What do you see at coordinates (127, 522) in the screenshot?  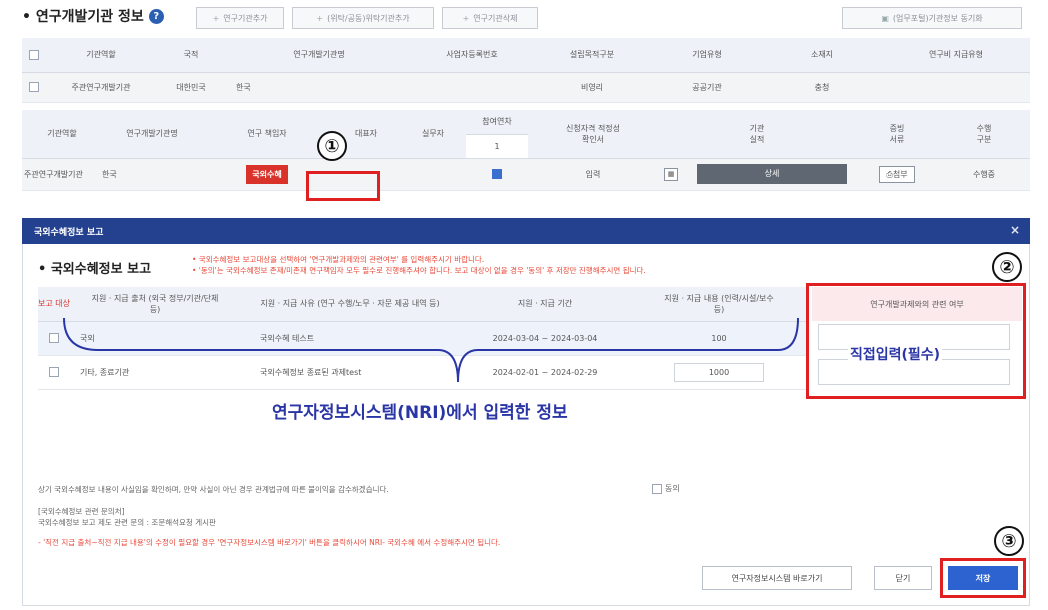 I see `contact-body: 국외수혜정보 보고 제도 관련 문의 : 조문해석요청 게시판` at bounding box center [127, 522].